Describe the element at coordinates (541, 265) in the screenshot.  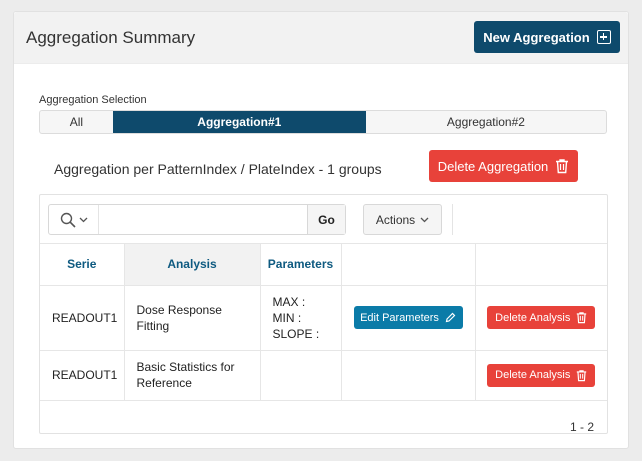
I see `column-header-delete` at that location.